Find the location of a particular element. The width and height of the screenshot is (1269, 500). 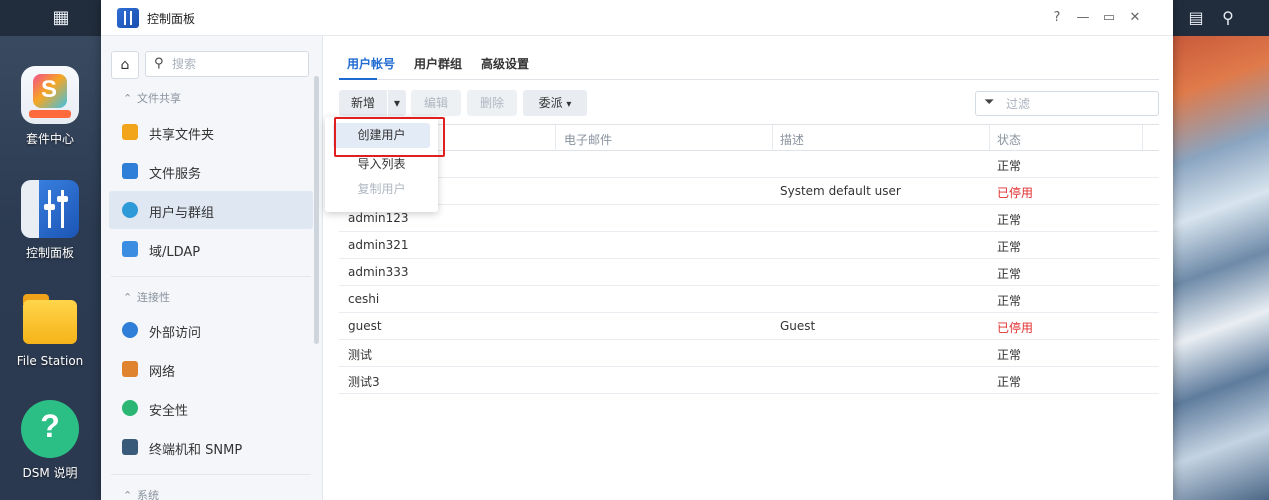

table-row: admin321 正常 is located at coordinates (749, 245).